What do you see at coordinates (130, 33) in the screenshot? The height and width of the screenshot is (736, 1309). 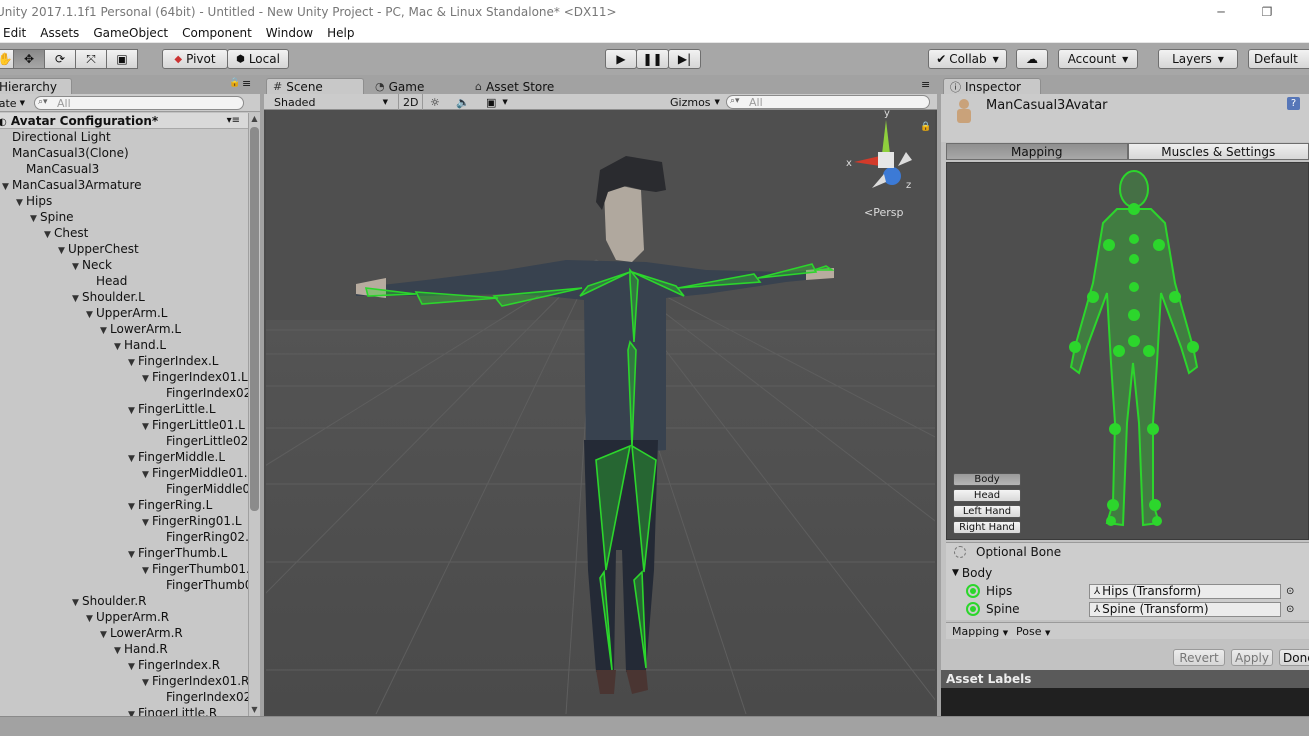 I see `menu-gameobject: GameObject` at bounding box center [130, 33].